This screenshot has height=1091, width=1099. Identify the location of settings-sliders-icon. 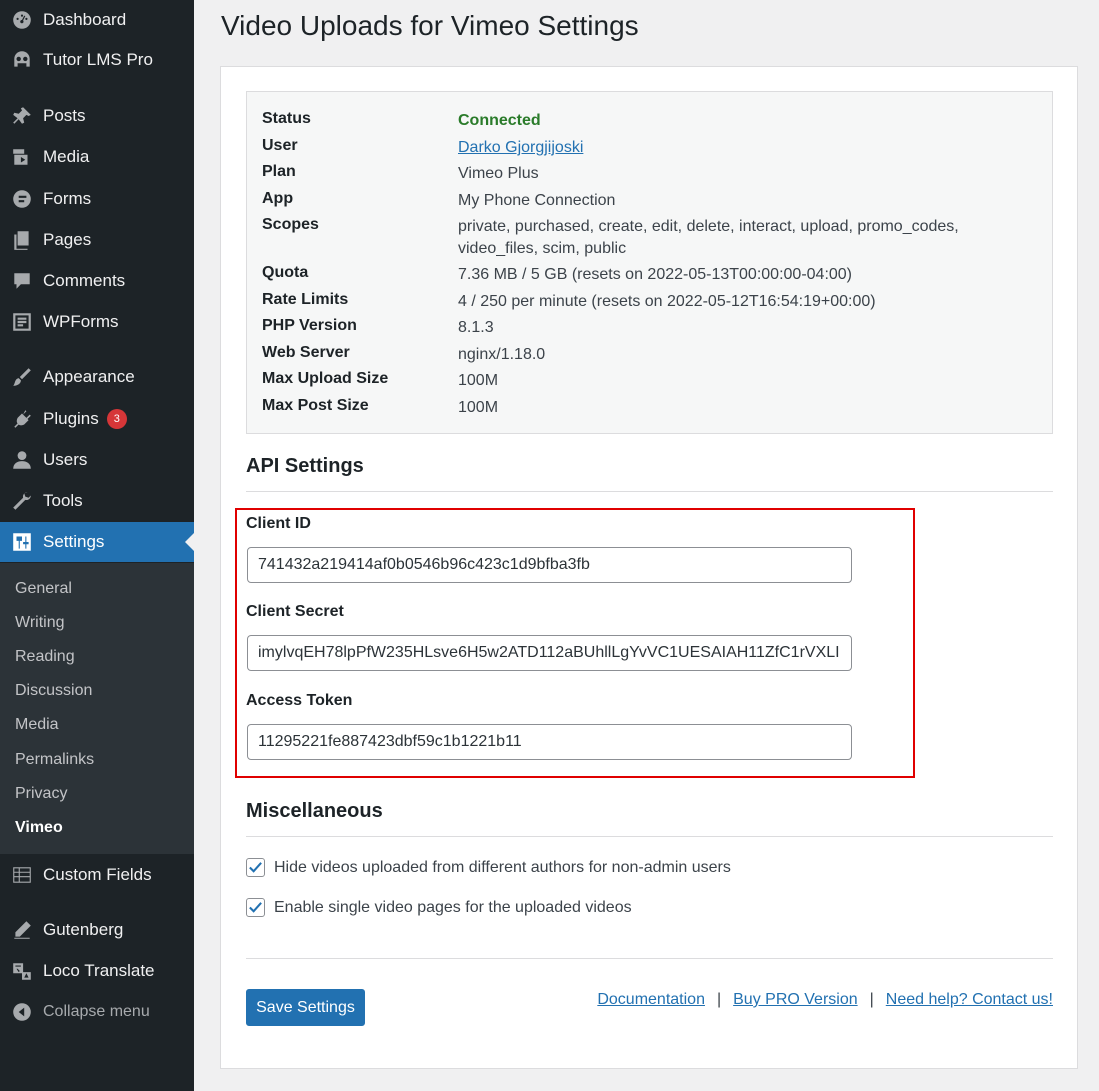
(22, 542).